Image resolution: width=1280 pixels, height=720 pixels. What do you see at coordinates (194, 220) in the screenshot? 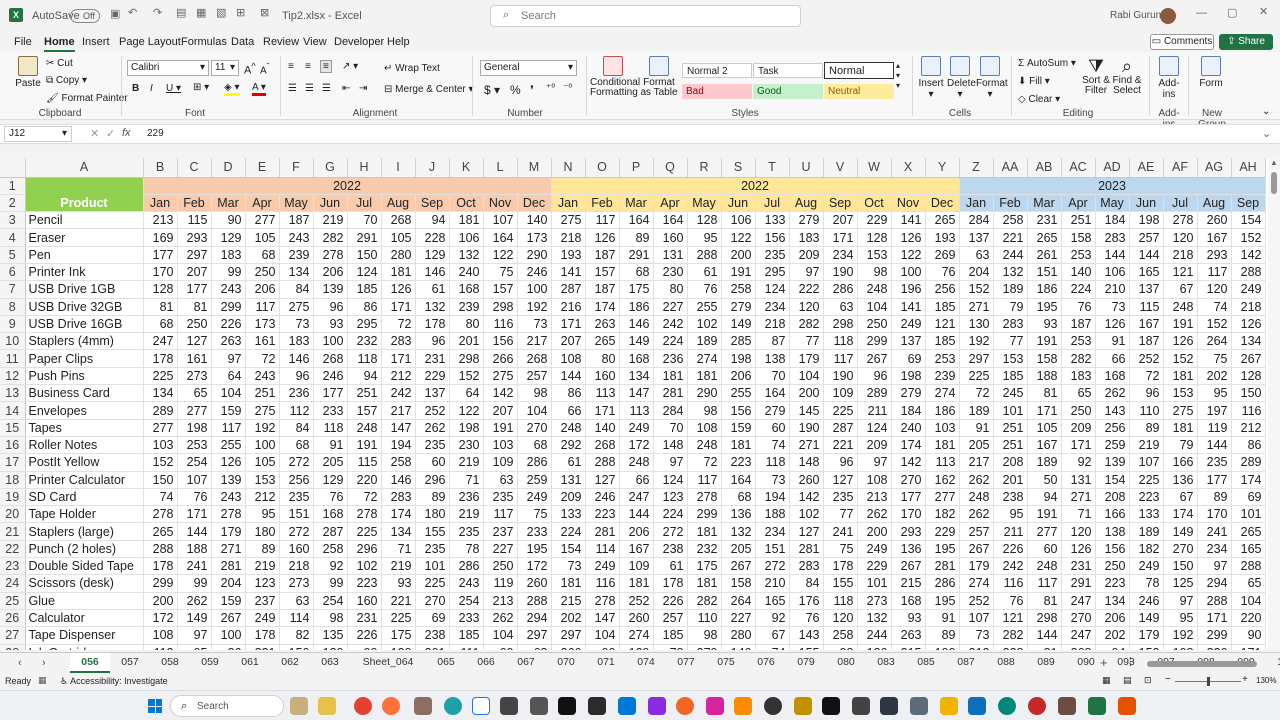
I see `value-cell: 115` at bounding box center [194, 220].